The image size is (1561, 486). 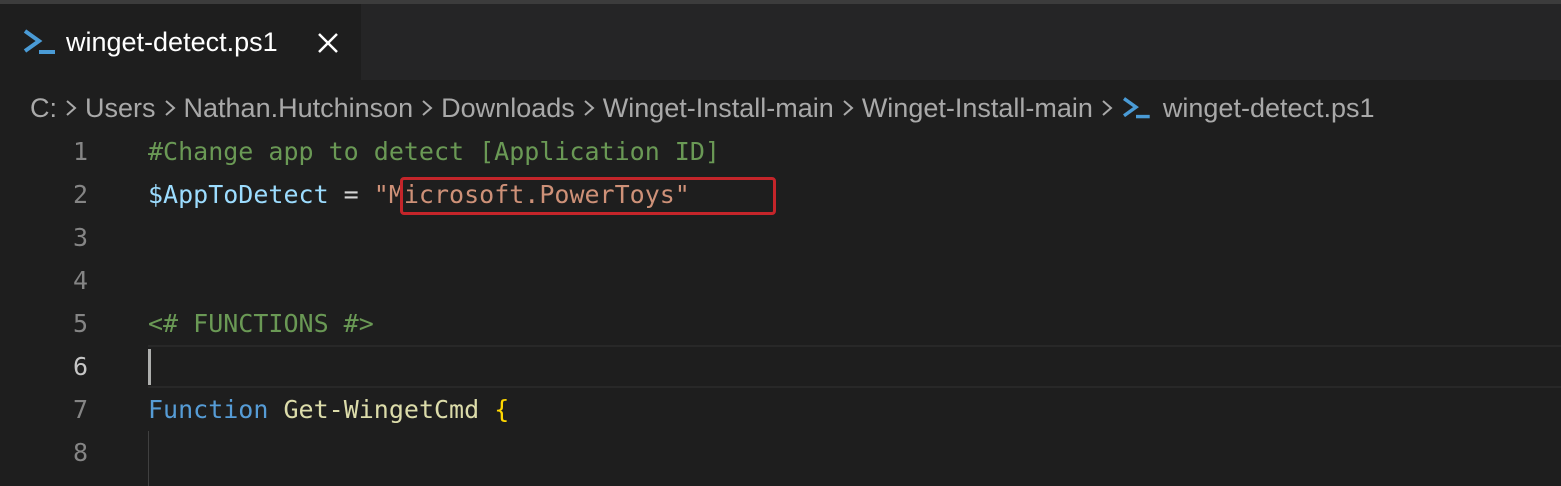 What do you see at coordinates (1268, 107) in the screenshot?
I see `breadcrumb-file-label: winget-detect.ps1` at bounding box center [1268, 107].